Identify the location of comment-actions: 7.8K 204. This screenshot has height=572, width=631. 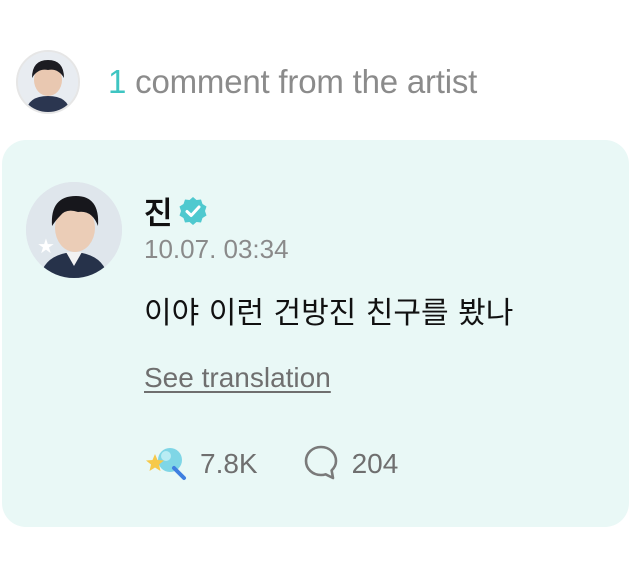
(271, 464).